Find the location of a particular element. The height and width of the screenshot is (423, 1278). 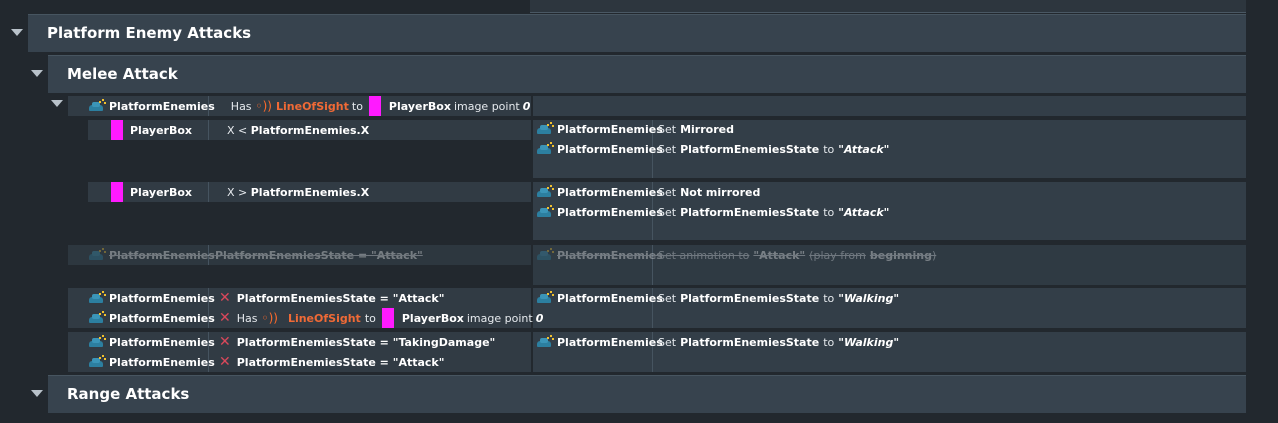

previous-event-bottom is located at coordinates (888, 6).